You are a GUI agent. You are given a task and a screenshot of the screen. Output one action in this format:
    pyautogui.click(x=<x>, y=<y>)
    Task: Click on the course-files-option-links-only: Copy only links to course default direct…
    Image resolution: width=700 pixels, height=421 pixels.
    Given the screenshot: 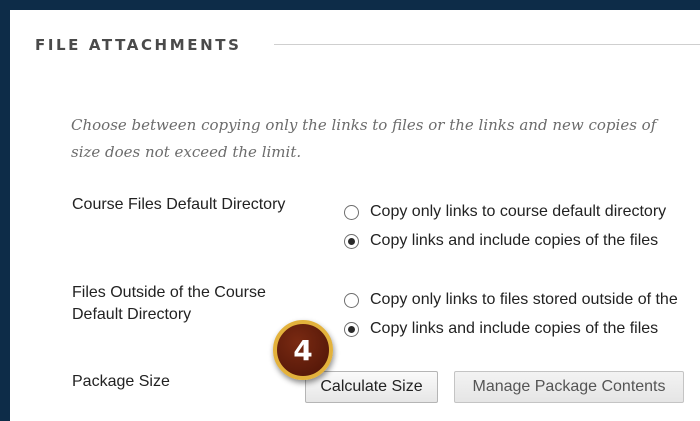 What is the action you would take?
    pyautogui.click(x=505, y=212)
    